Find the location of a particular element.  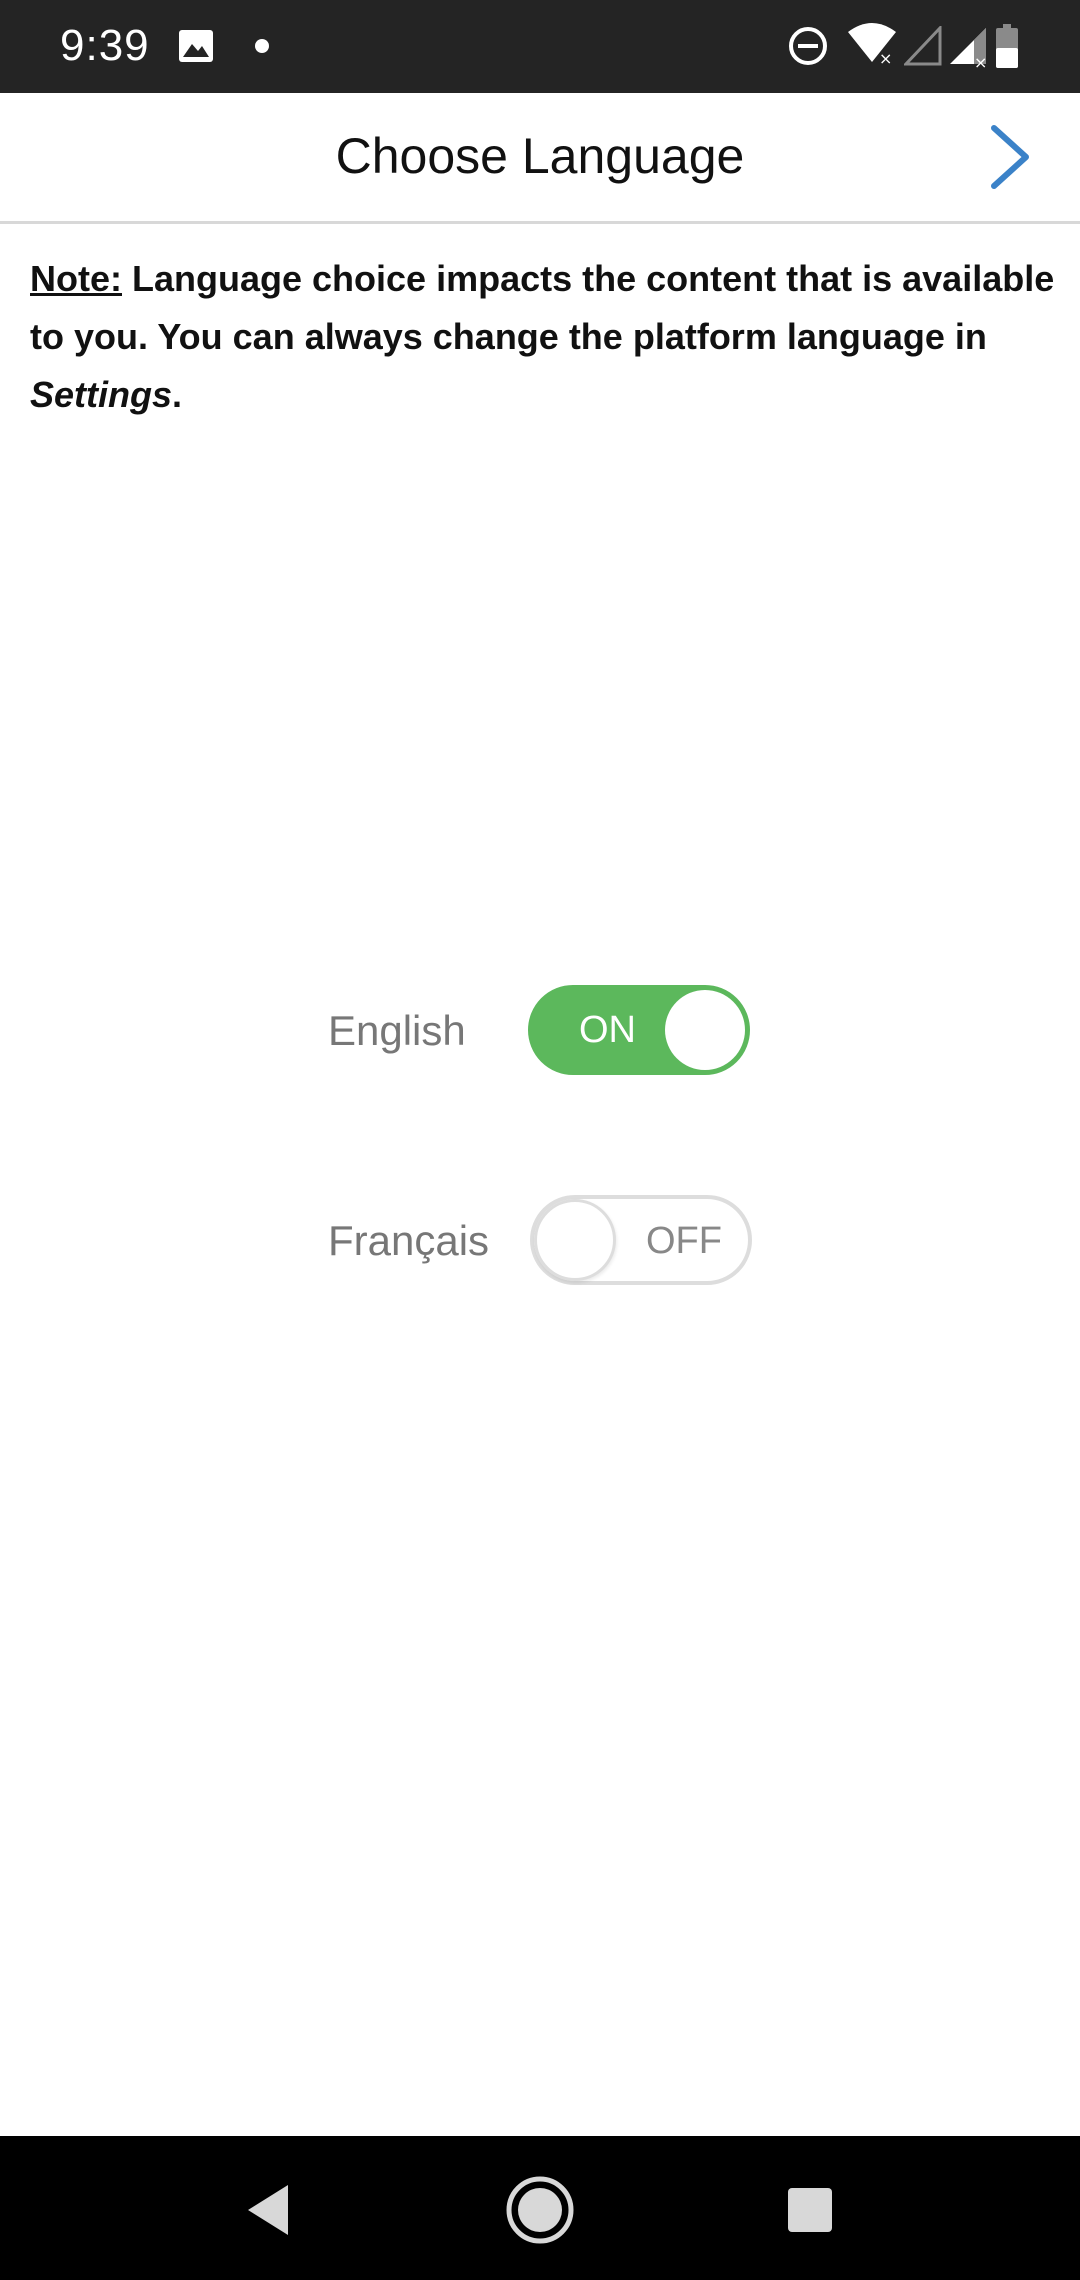

battery-icon is located at coordinates (1007, 48).